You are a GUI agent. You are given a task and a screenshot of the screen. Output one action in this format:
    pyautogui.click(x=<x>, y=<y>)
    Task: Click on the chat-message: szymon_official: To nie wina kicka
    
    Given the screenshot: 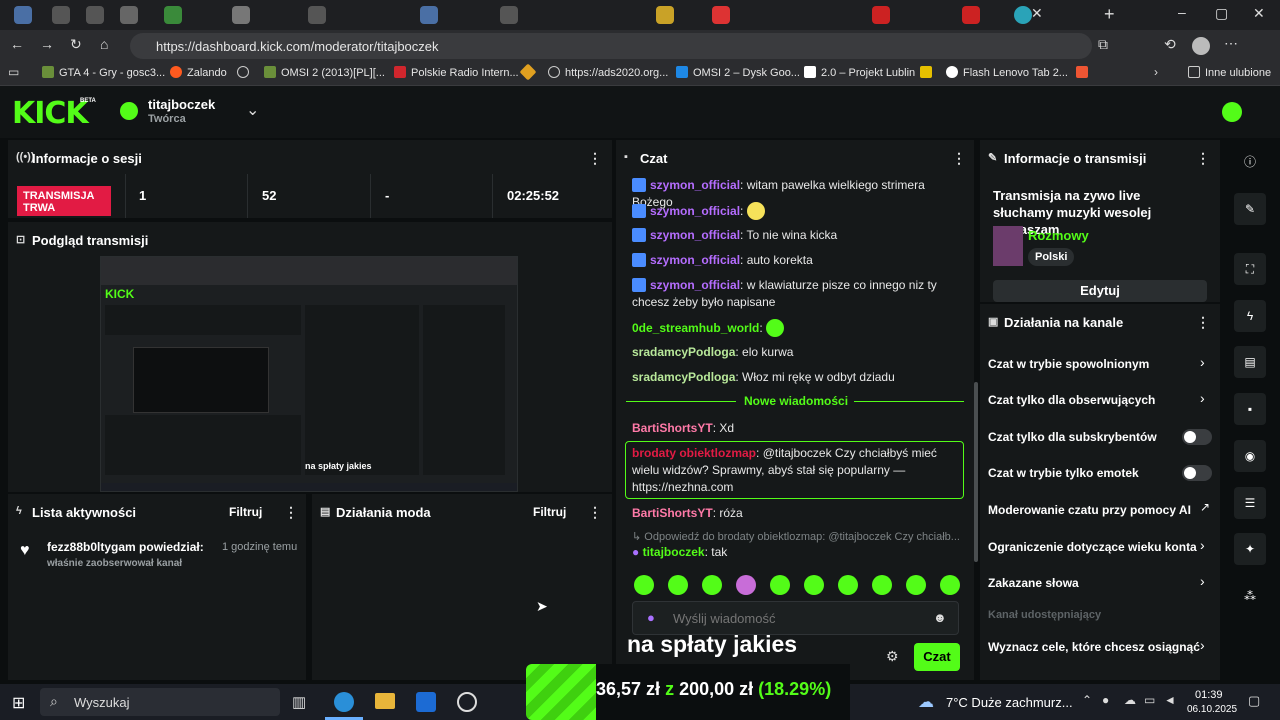 What is the action you would take?
    pyautogui.click(x=797, y=235)
    